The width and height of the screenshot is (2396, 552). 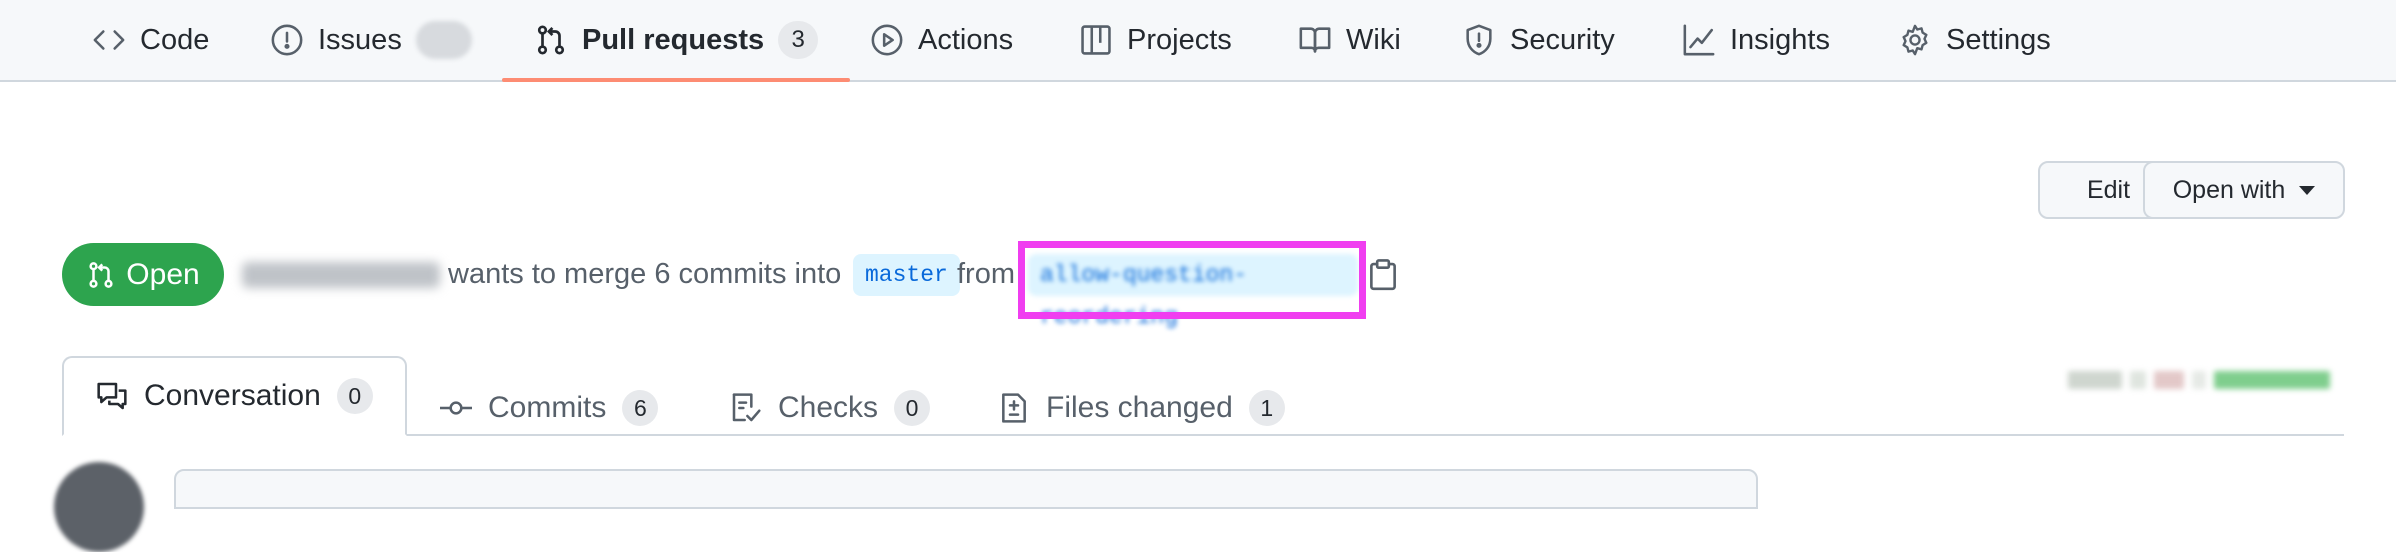 What do you see at coordinates (1373, 39) in the screenshot?
I see `nav-label: Wiki` at bounding box center [1373, 39].